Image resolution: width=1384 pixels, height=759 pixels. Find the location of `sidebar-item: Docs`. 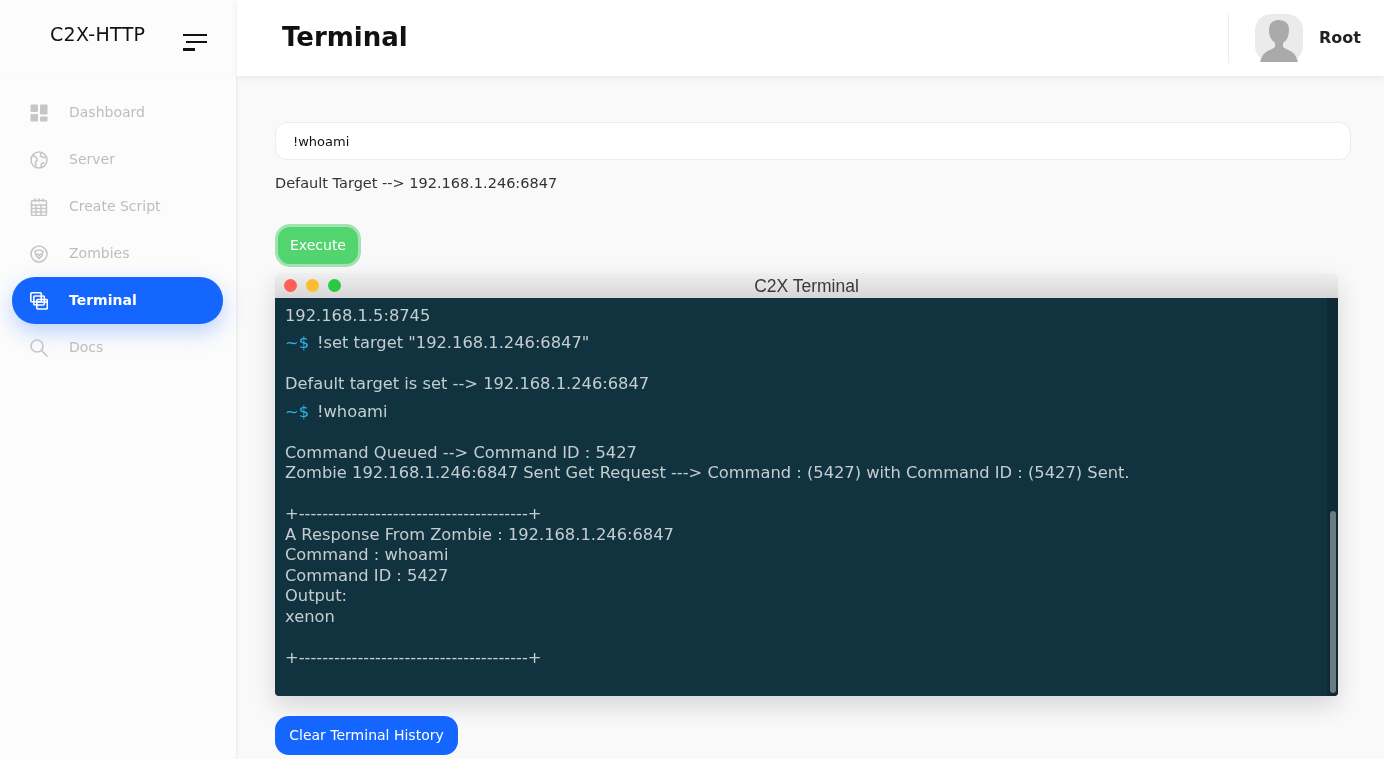

sidebar-item: Docs is located at coordinates (117, 347).